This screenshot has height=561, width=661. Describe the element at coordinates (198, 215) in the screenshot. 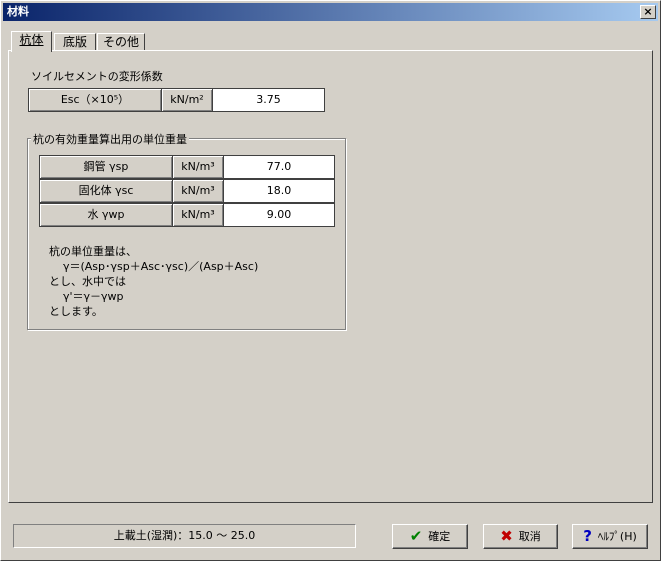

I see `water-unit: kN/m³` at that location.